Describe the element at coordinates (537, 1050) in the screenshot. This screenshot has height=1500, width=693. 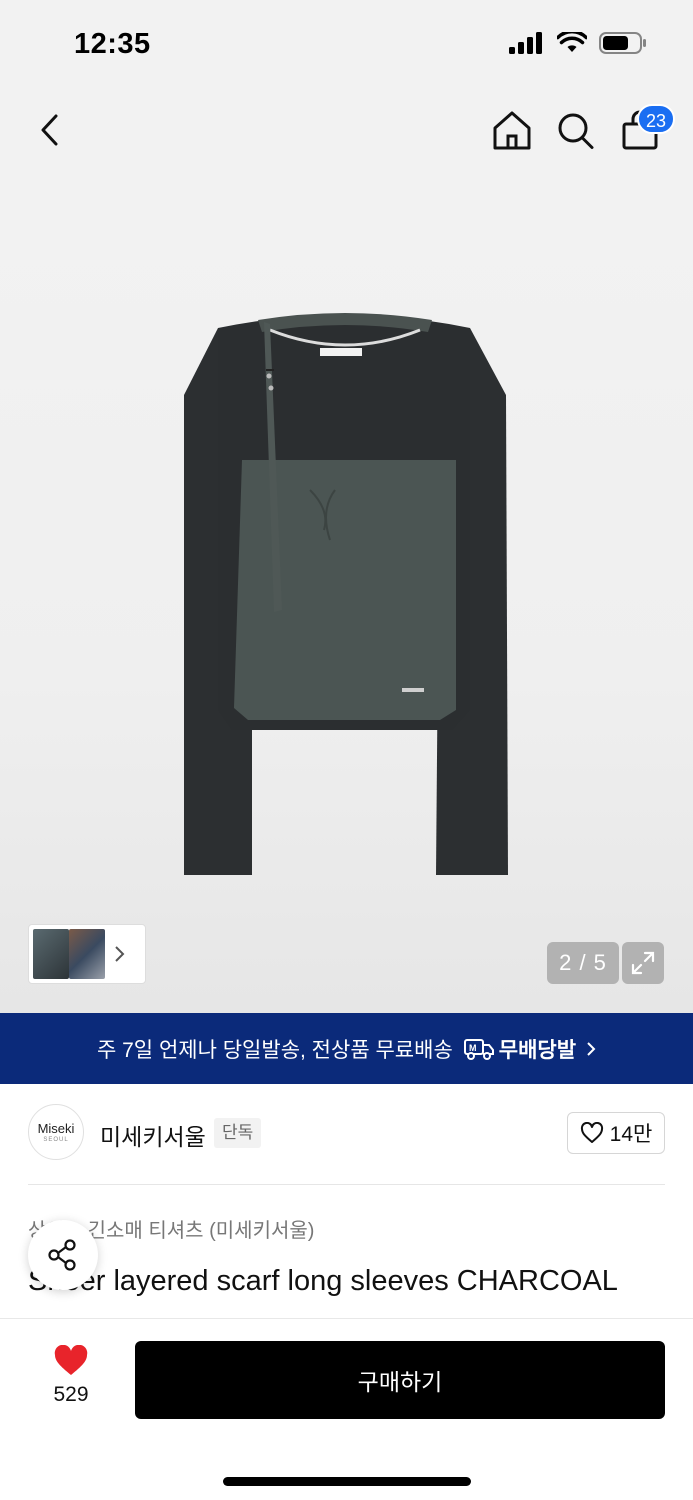
I see `promo-logo-text: 무배당발` at that location.